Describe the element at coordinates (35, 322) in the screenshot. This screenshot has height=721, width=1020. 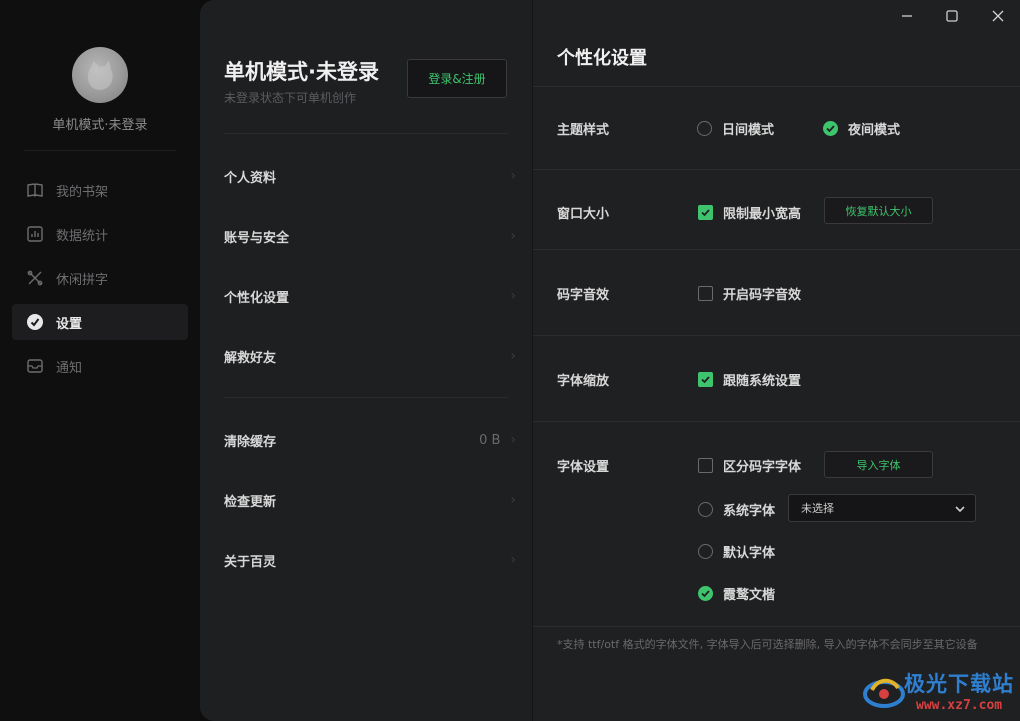
I see `settings-icon` at that location.